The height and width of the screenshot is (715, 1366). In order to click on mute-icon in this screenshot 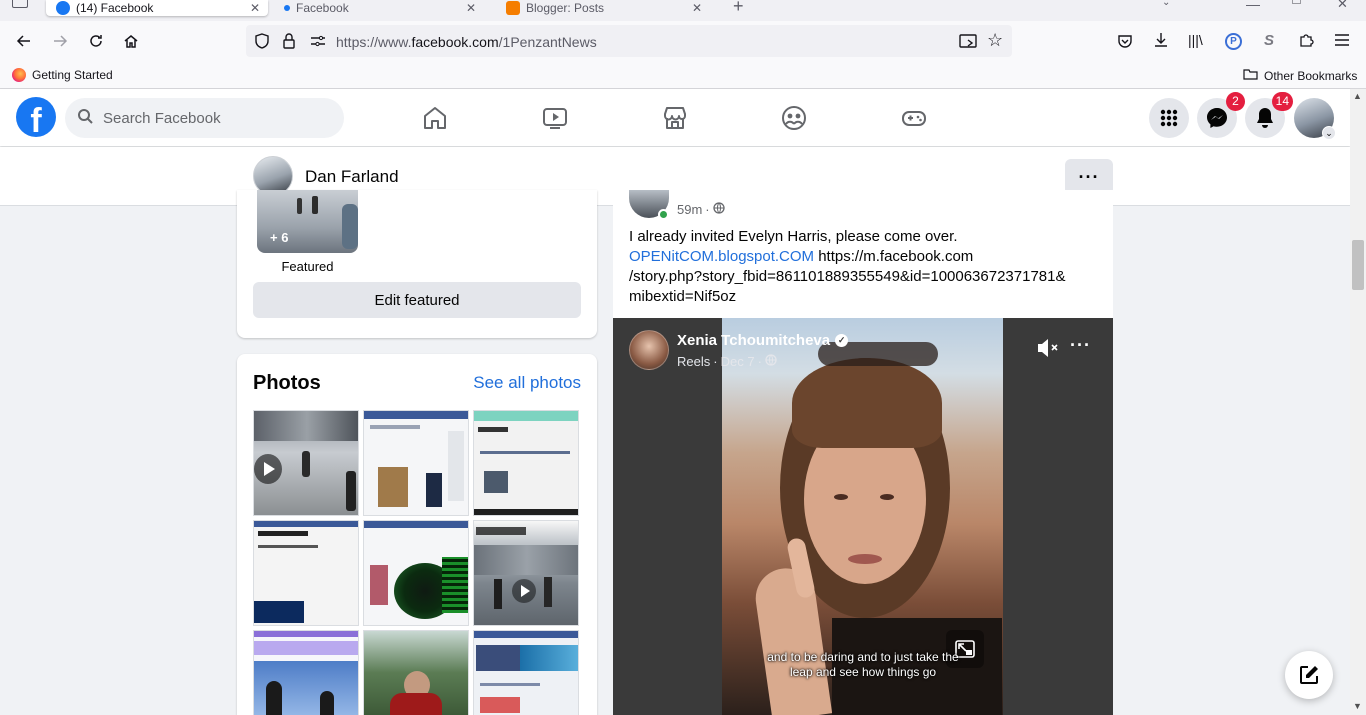, I will do `click(1048, 348)`.